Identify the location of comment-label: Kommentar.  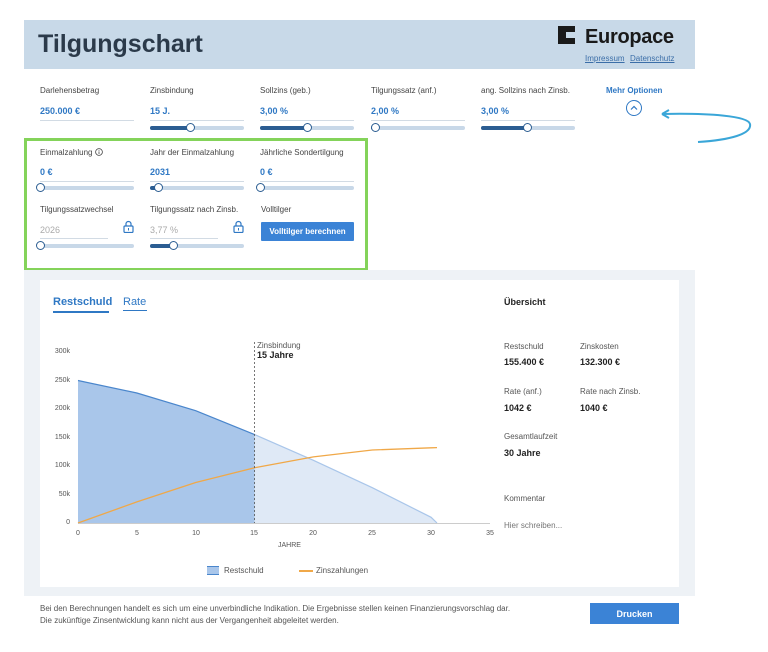
(525, 498).